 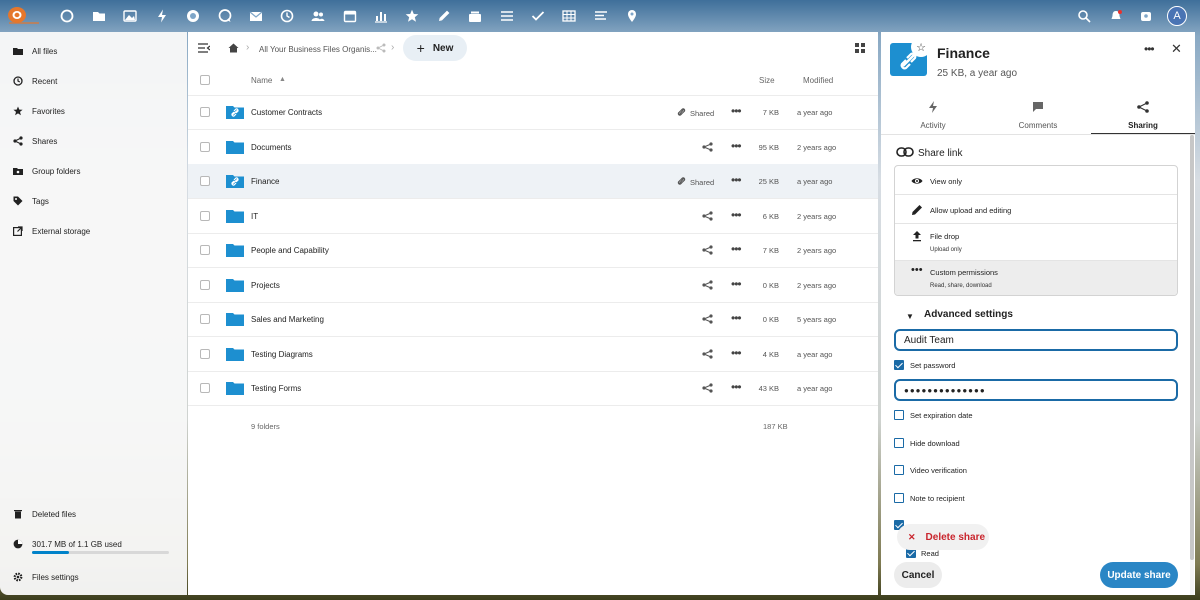 I want to click on grid-view-icon, so click(x=860, y=48).